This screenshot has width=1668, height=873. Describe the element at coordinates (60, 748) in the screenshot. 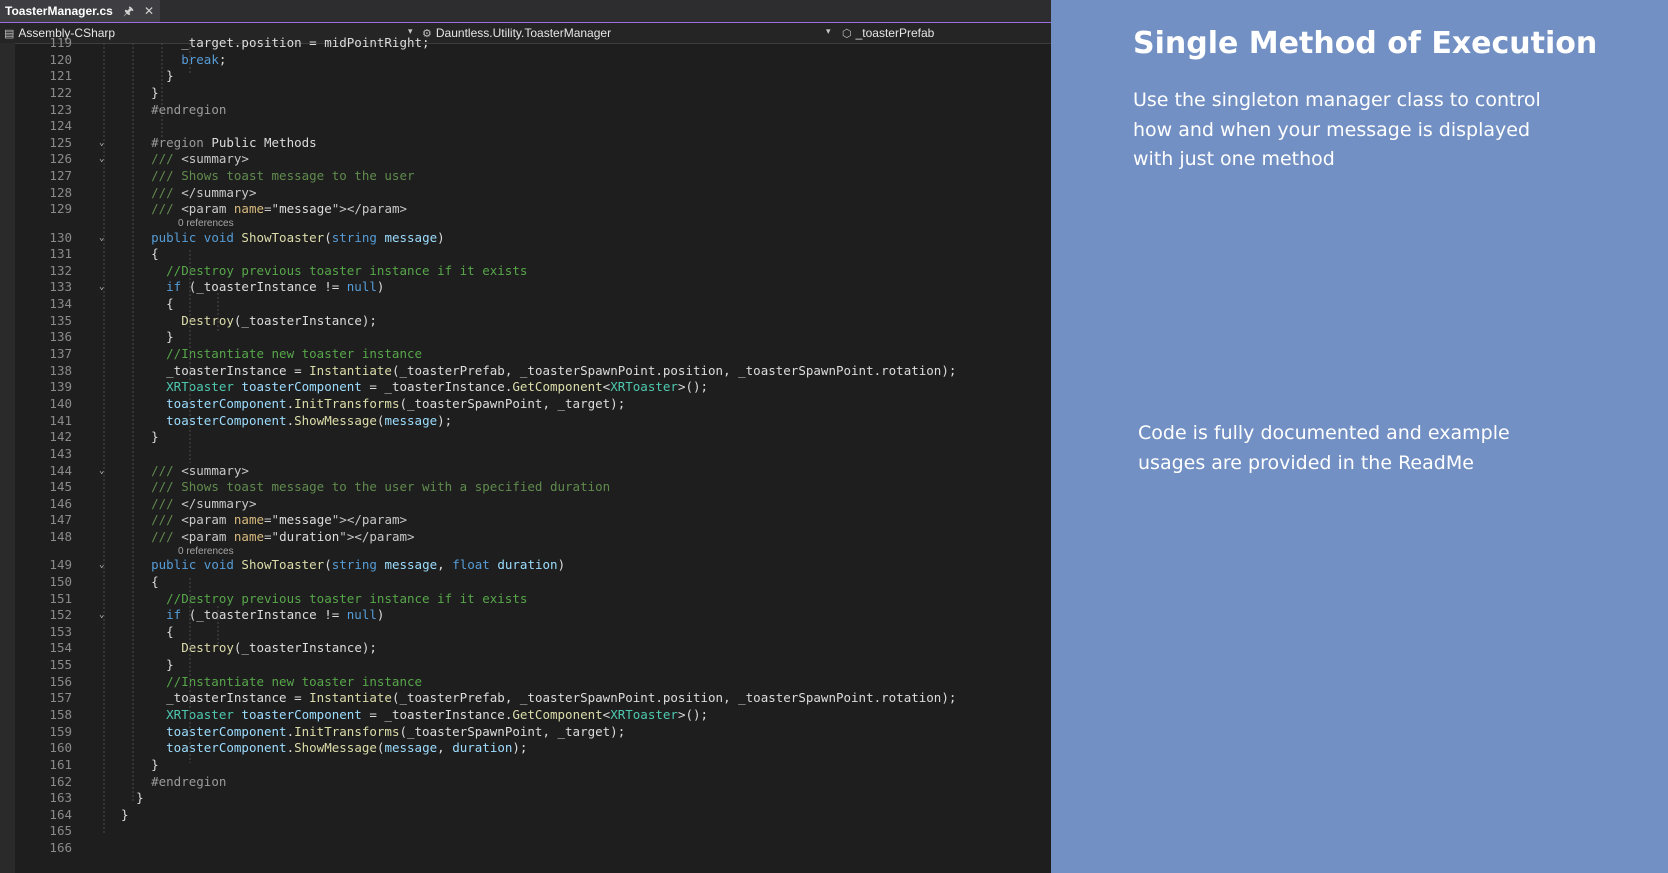

I see `line-number: 160` at that location.